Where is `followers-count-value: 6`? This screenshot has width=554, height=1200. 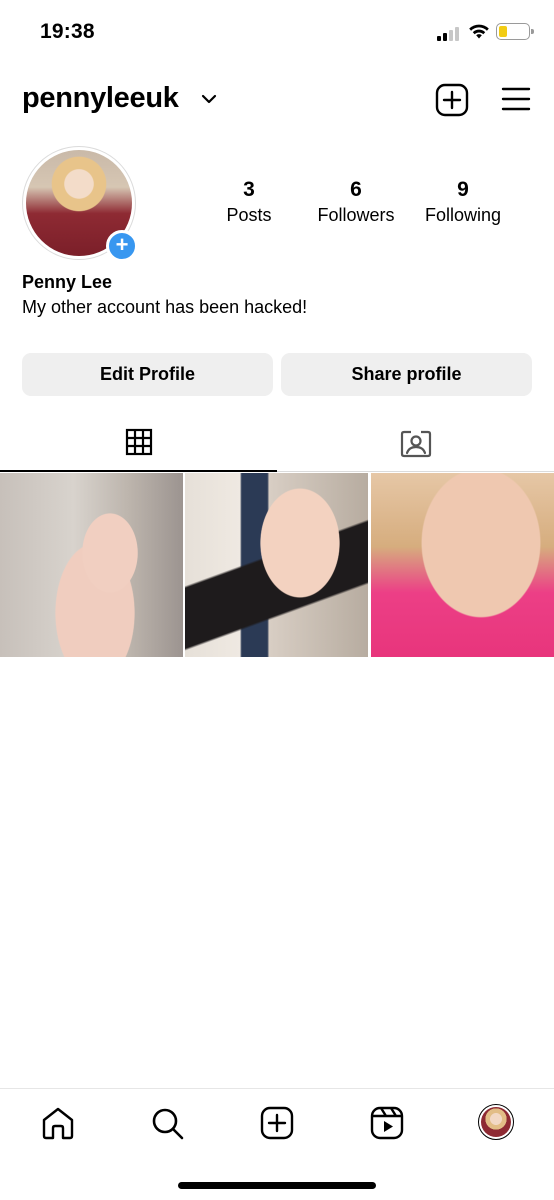
followers-count-value: 6 is located at coordinates (356, 189).